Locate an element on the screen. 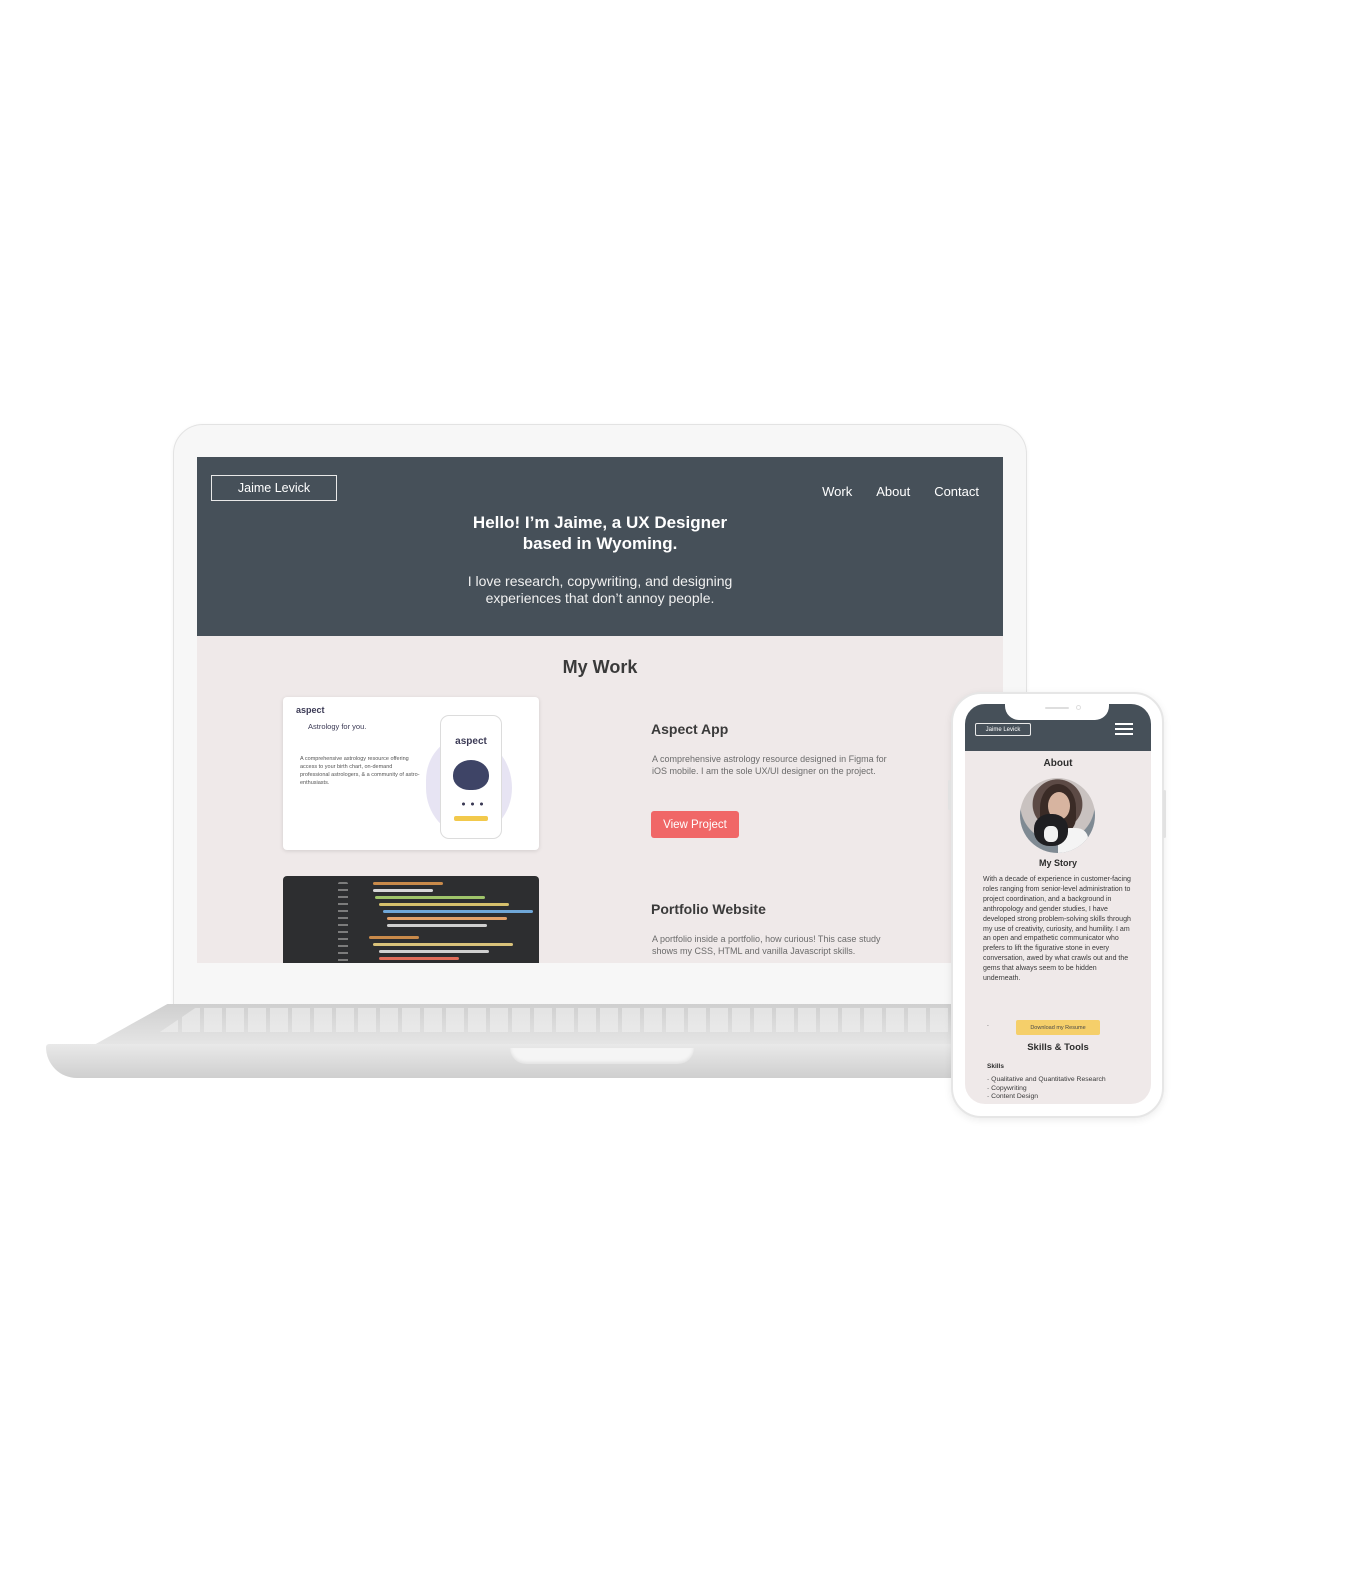  nav-about: About is located at coordinates (893, 491).